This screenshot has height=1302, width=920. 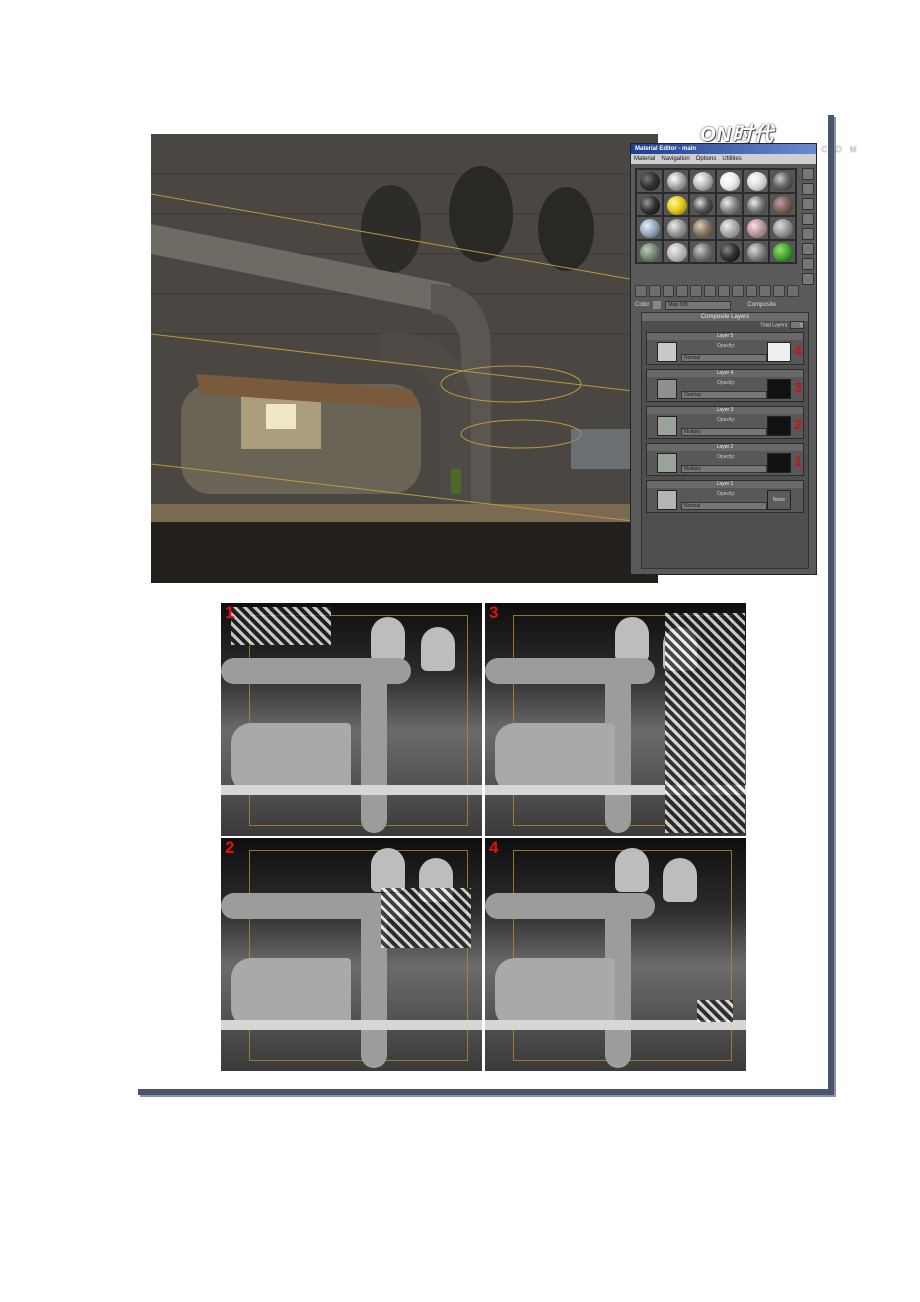 I want to click on menu-utilities: Utilities, so click(x=731, y=159).